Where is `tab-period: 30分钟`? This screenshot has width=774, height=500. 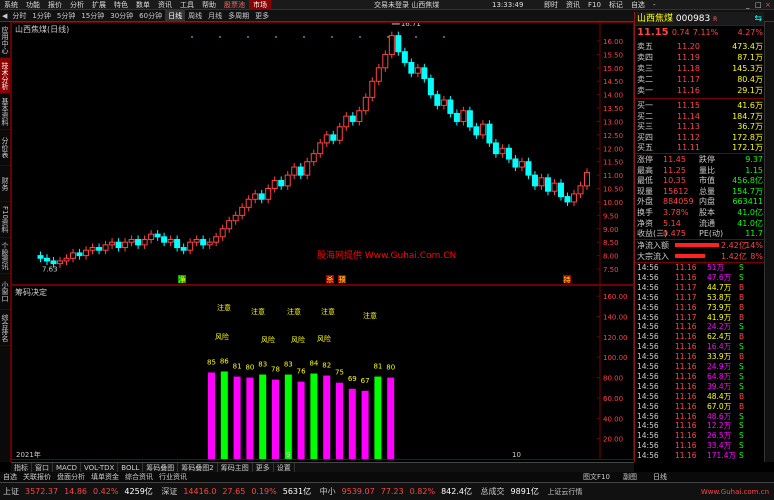 tab-period: 30分钟 is located at coordinates (121, 16).